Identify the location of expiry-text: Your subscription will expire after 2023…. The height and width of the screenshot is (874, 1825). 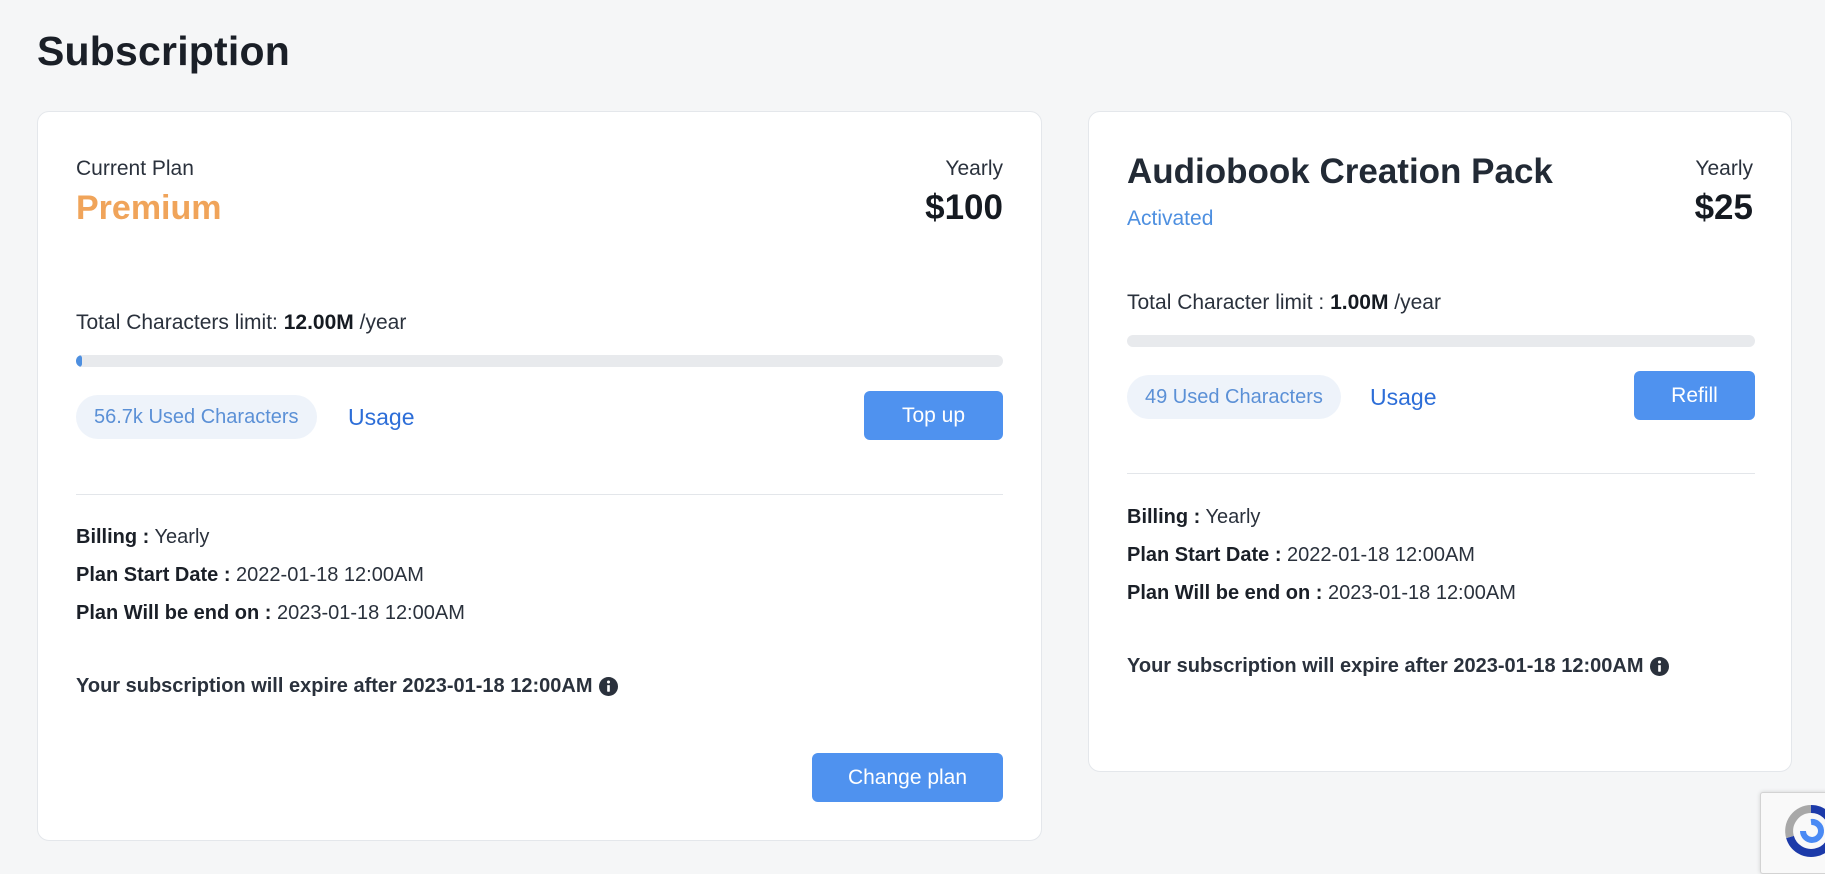
(334, 686).